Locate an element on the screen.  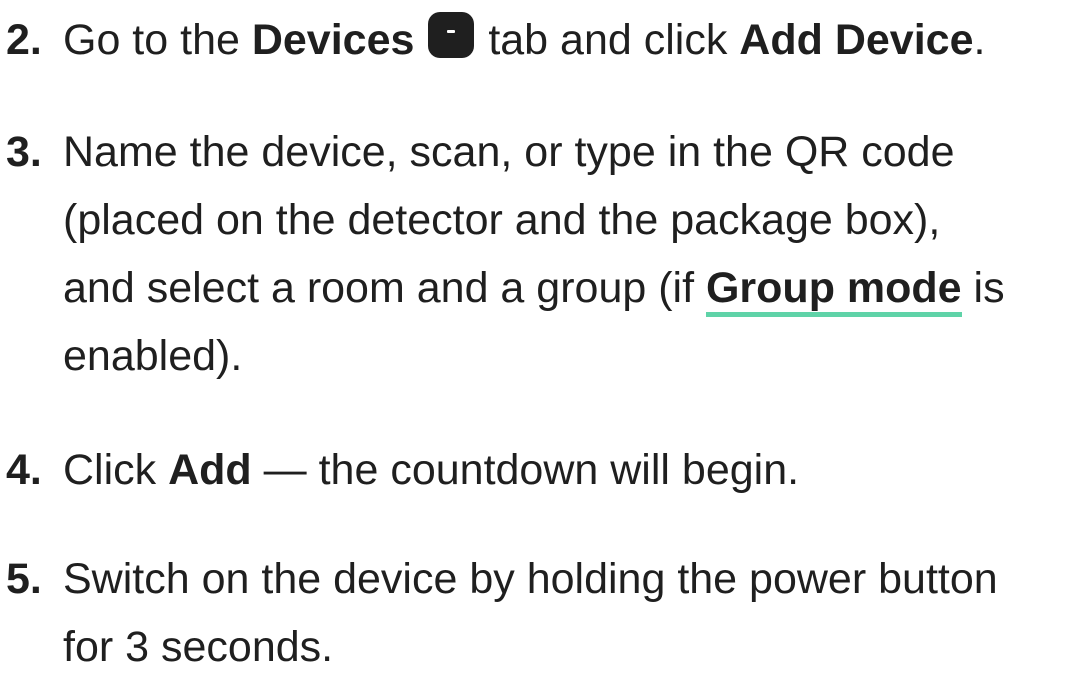
step-line: Click Add — the countdown will begin. is located at coordinates (566, 470).